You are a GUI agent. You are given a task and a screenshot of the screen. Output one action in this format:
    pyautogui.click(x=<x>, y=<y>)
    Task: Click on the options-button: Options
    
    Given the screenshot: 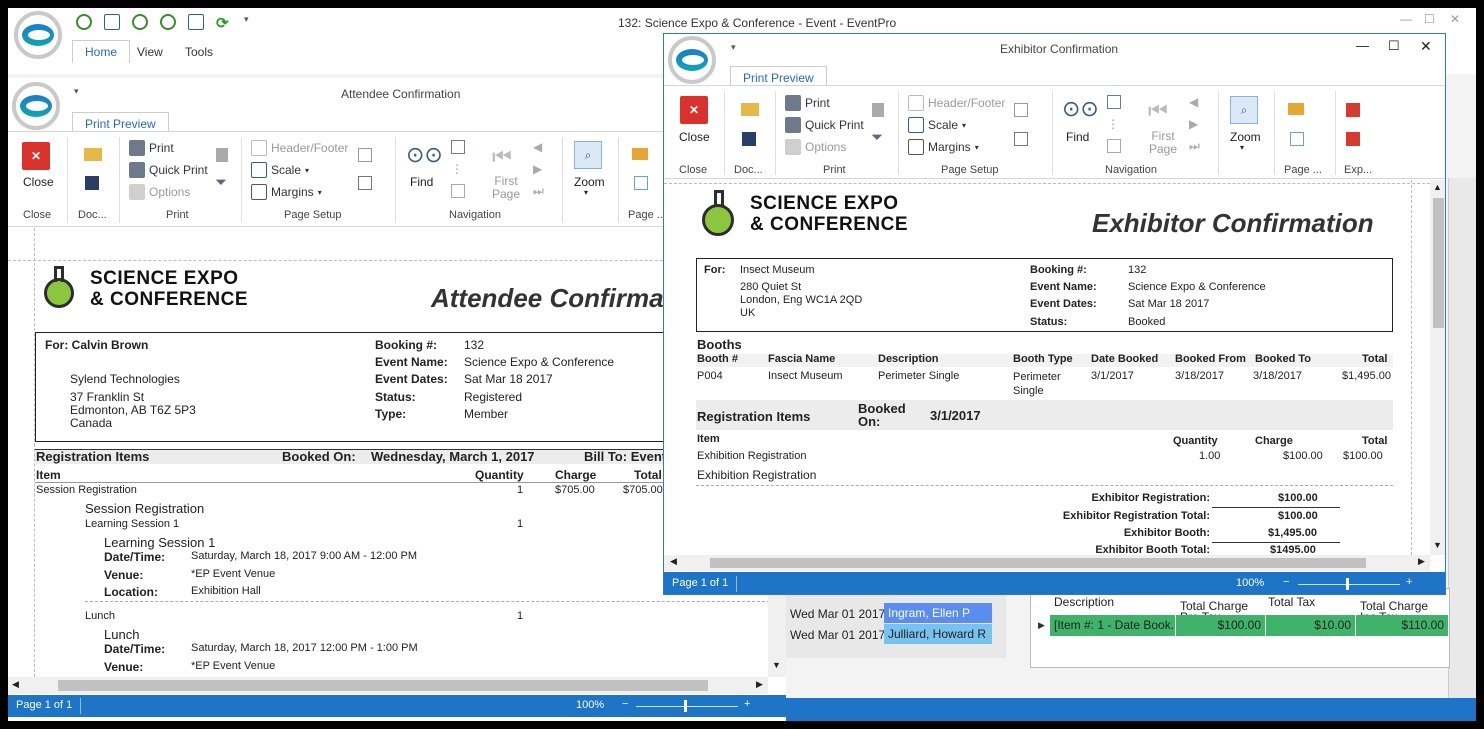 What is the action you would take?
    pyautogui.click(x=159, y=192)
    